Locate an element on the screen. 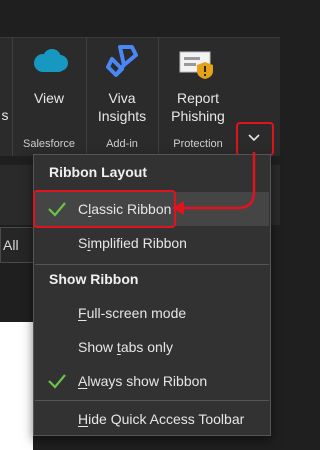  viva-insights-button: Viva Insights is located at coordinates (122, 86).